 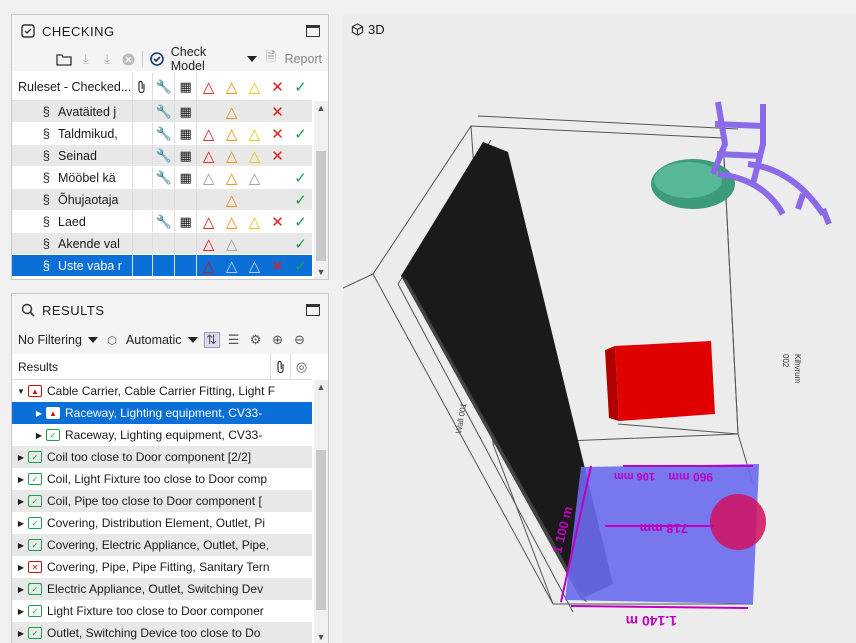 What do you see at coordinates (162, 457) in the screenshot?
I see `result-group-row: ▶ ✓ Coil too close to Door component [2/2]` at bounding box center [162, 457].